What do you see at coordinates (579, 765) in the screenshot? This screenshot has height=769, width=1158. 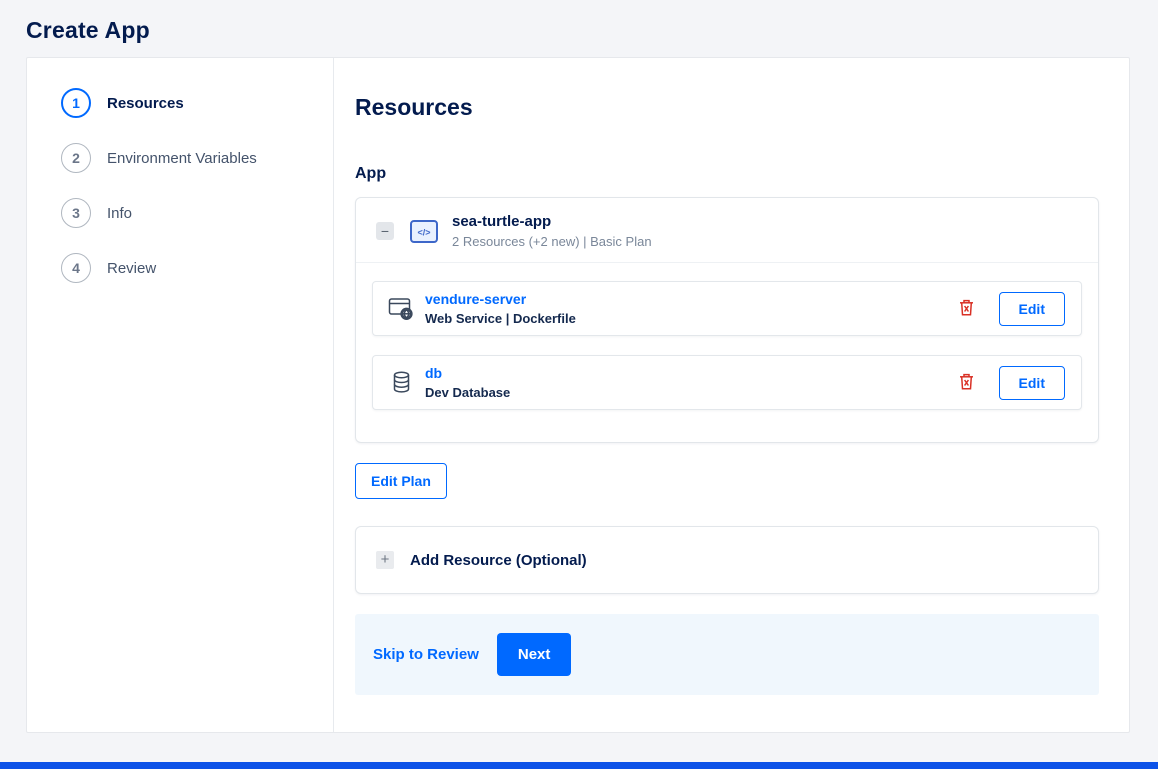 I see `bottom-accent-bar` at bounding box center [579, 765].